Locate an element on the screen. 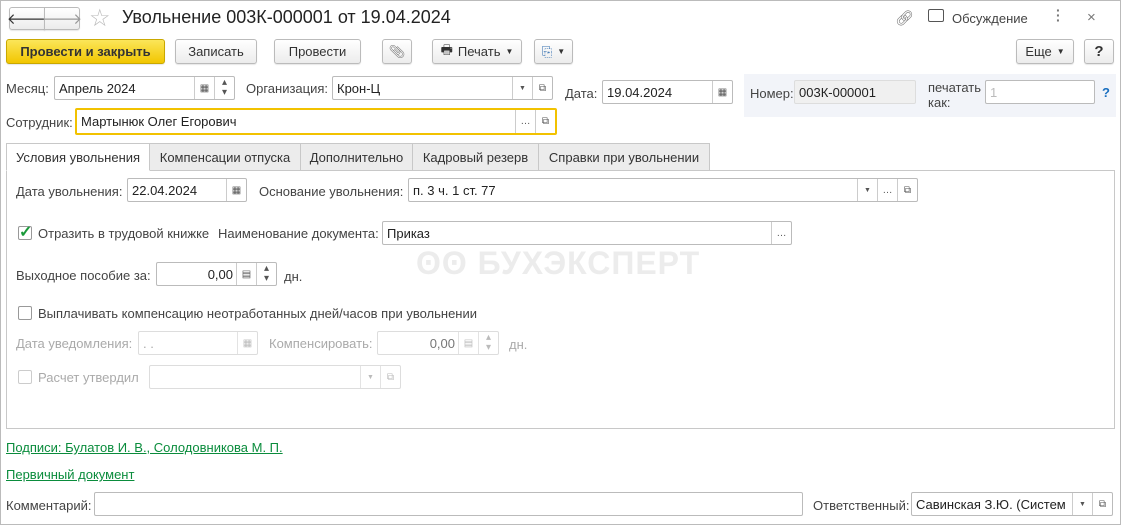 Image resolution: width=1121 pixels, height=525 pixels. number-field: 003К-000001 is located at coordinates (855, 92).